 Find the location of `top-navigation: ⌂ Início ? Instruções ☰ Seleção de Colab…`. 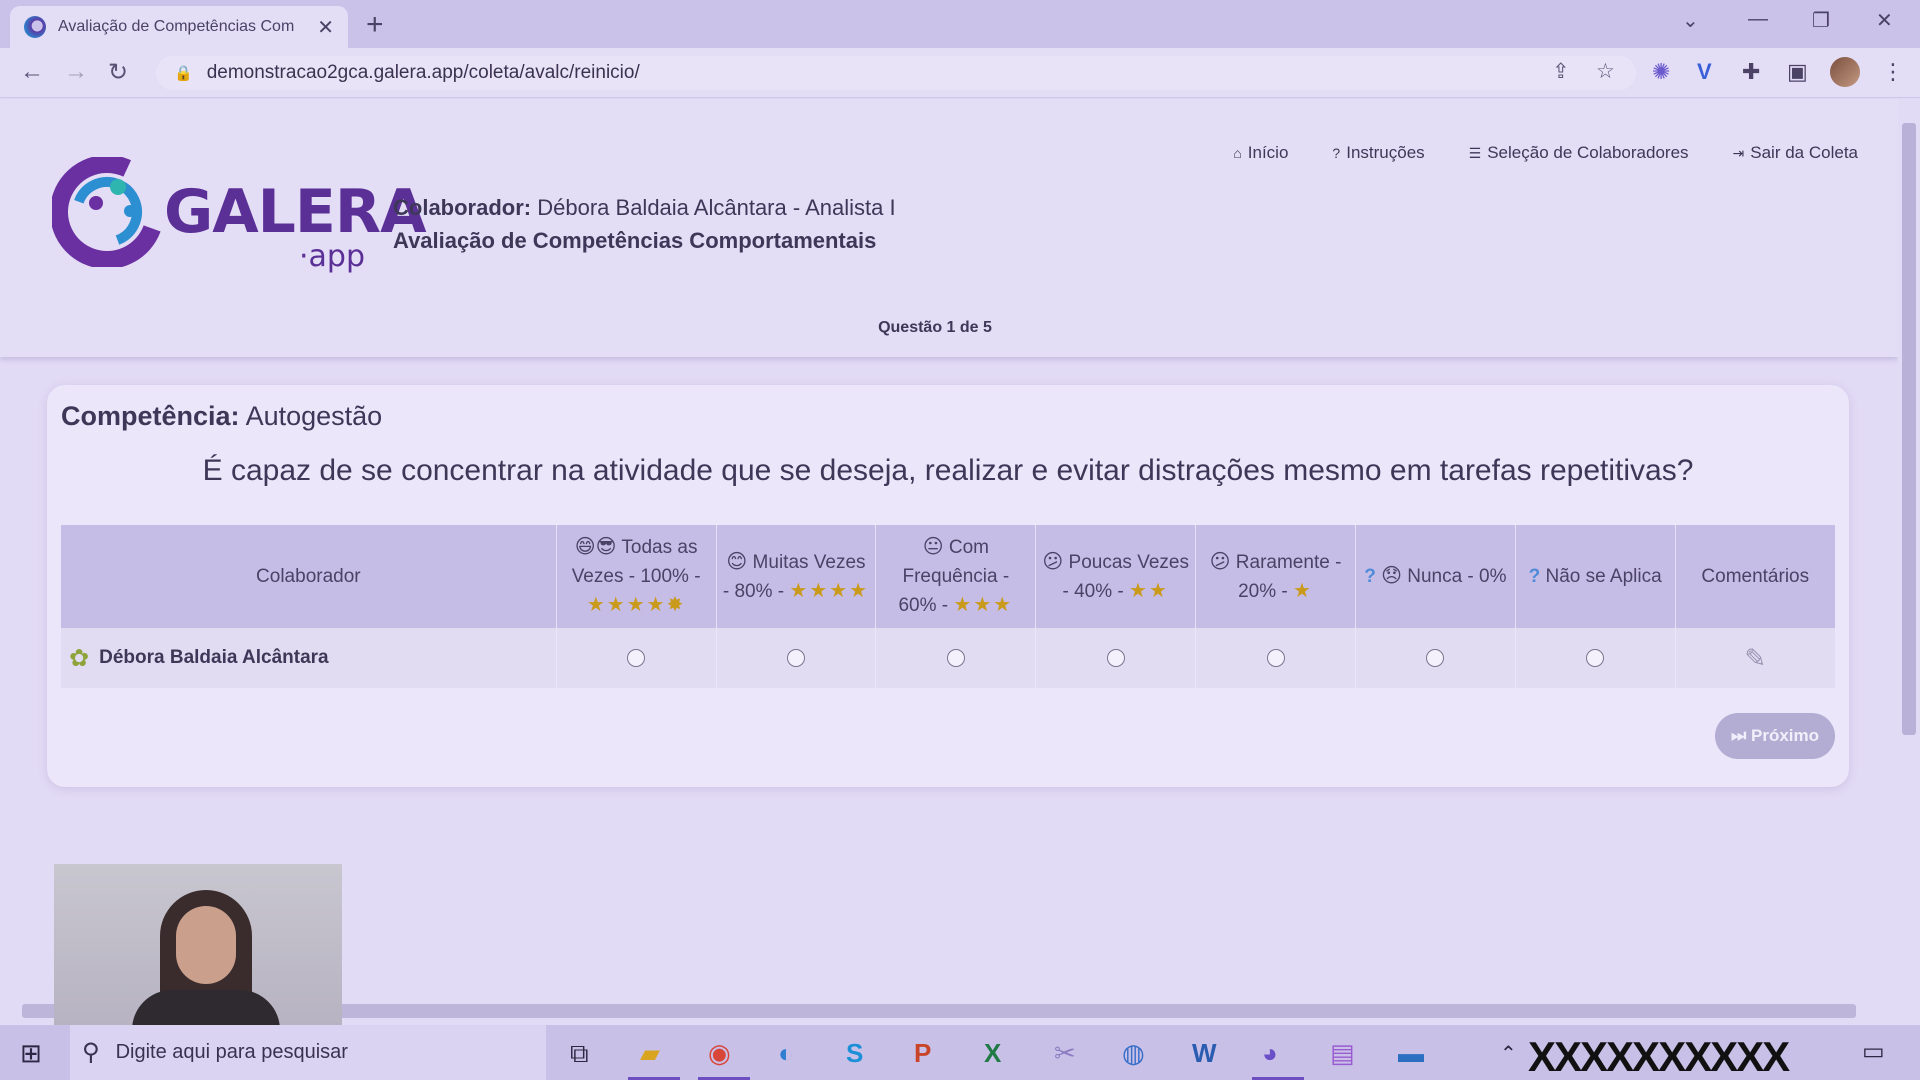

top-navigation: ⌂ Início ? Instruções ☰ Seleção de Colab… is located at coordinates (1545, 153).